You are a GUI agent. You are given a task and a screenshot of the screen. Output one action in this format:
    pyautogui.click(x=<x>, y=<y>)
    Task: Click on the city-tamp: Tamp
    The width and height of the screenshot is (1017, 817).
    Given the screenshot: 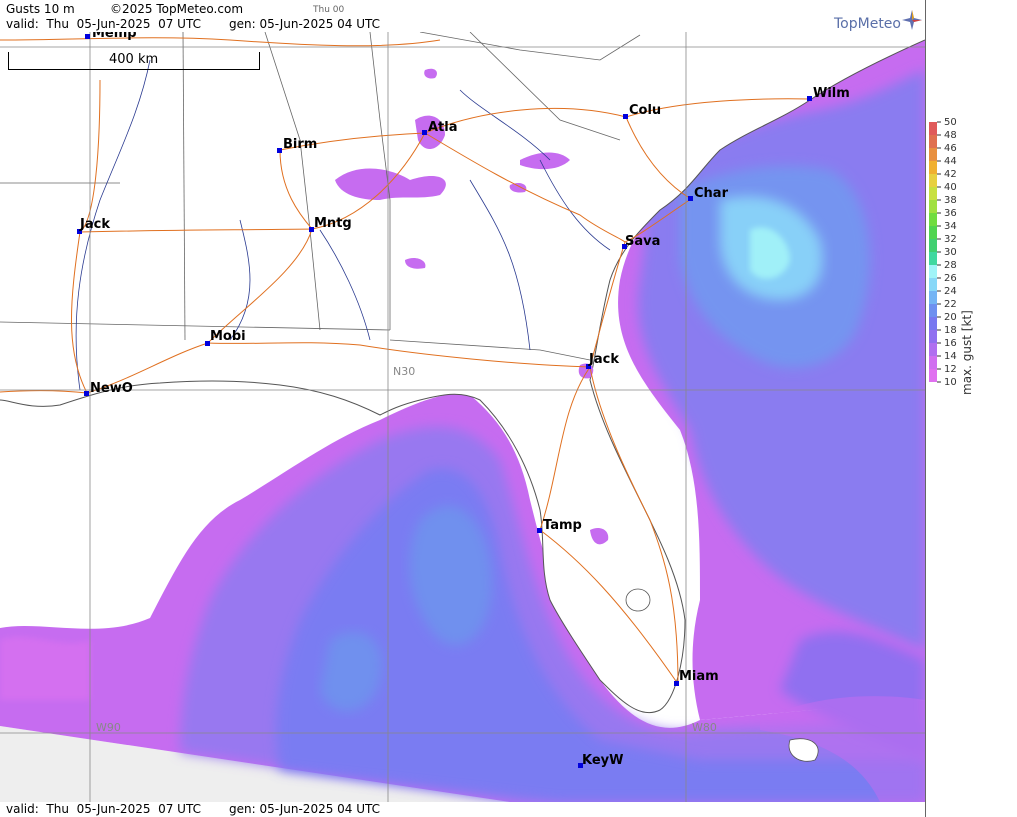 What is the action you would take?
    pyautogui.click(x=559, y=525)
    